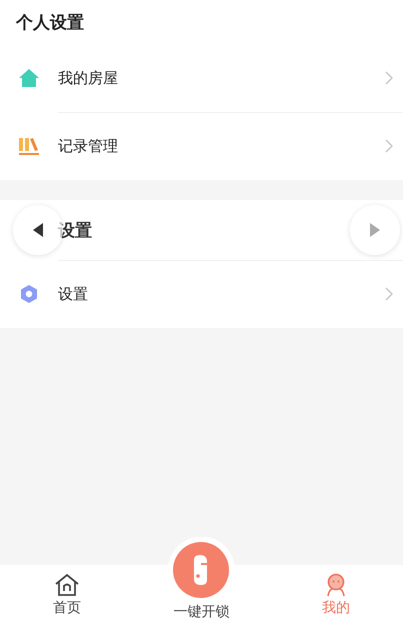 The width and height of the screenshot is (403, 625). I want to click on tab: 首页, so click(67, 595).